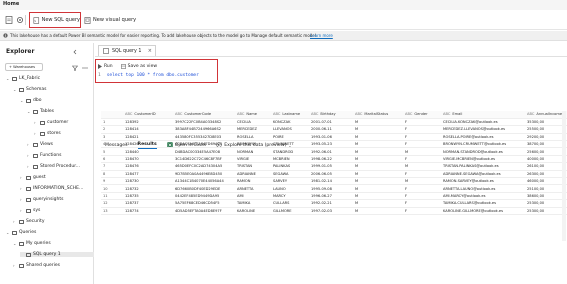  What do you see at coordinates (112, 211) in the screenshot?
I see `row-number: 13` at bounding box center [112, 211].